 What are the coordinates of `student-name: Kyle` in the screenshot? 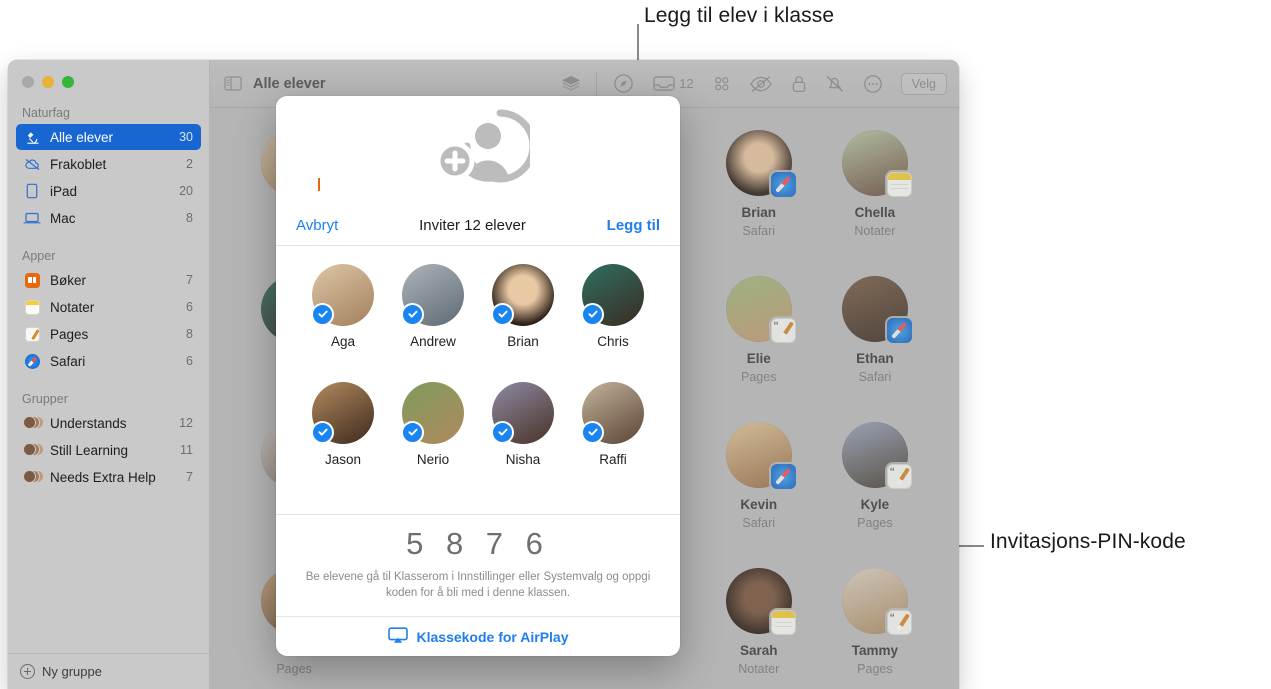 It's located at (875, 504).